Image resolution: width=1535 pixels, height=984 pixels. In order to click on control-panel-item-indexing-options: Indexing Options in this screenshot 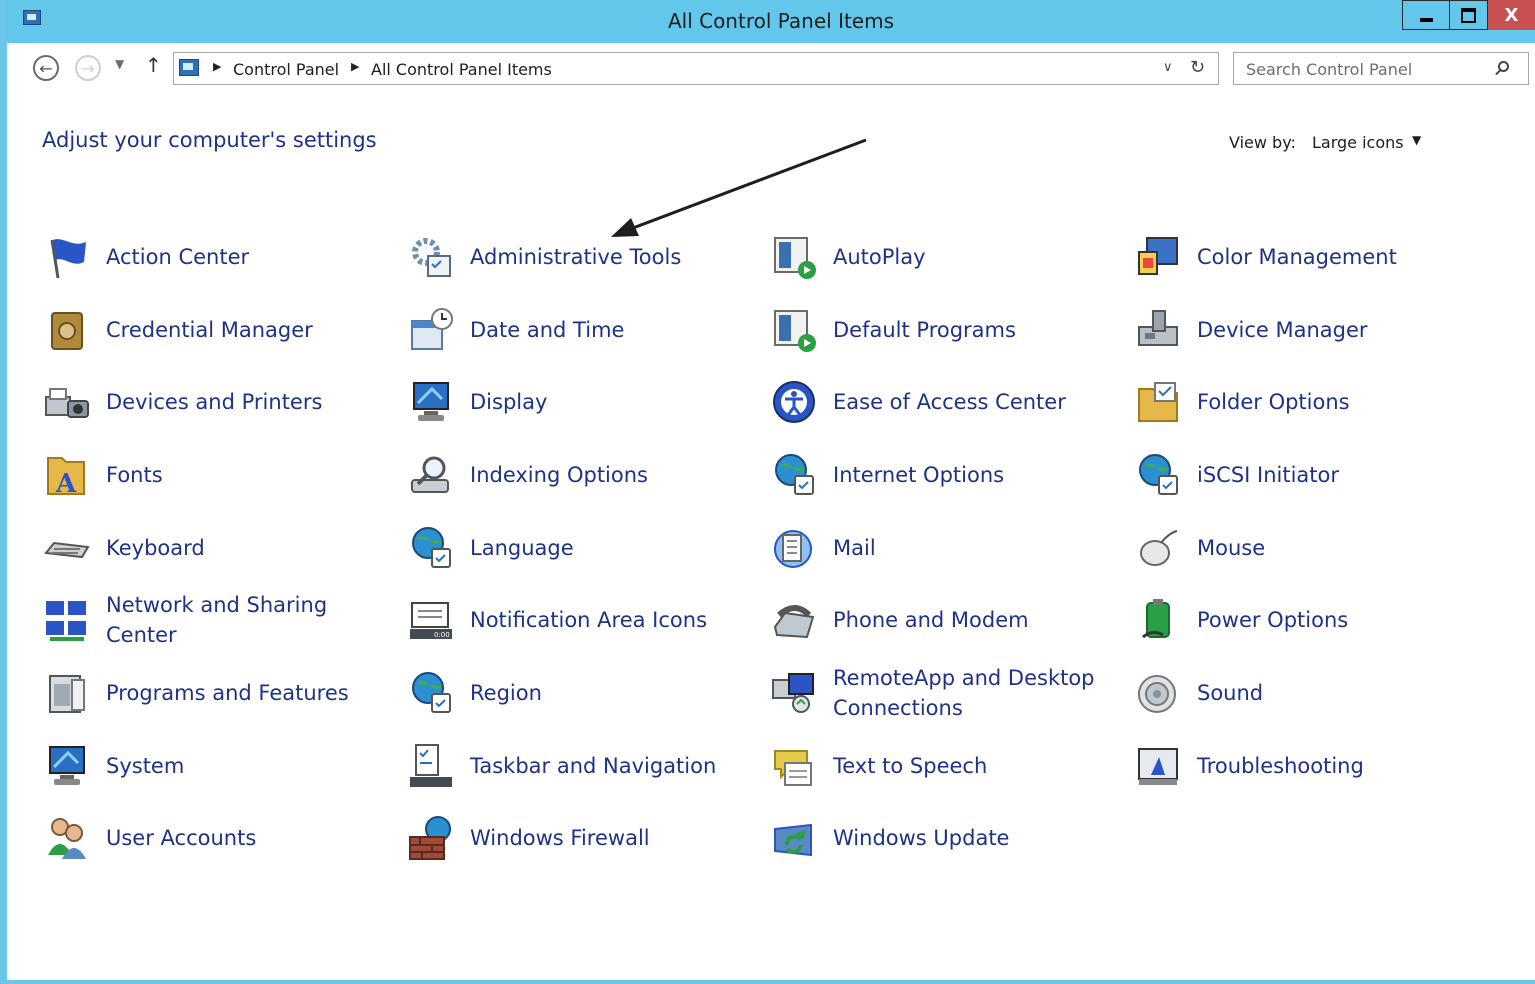, I will do `click(584, 475)`.